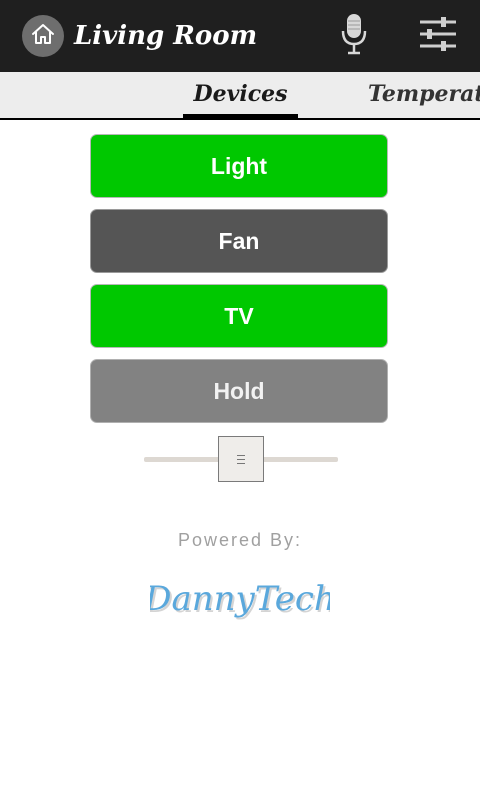 Image resolution: width=480 pixels, height=800 pixels. I want to click on page-title: Living Room, so click(166, 36).